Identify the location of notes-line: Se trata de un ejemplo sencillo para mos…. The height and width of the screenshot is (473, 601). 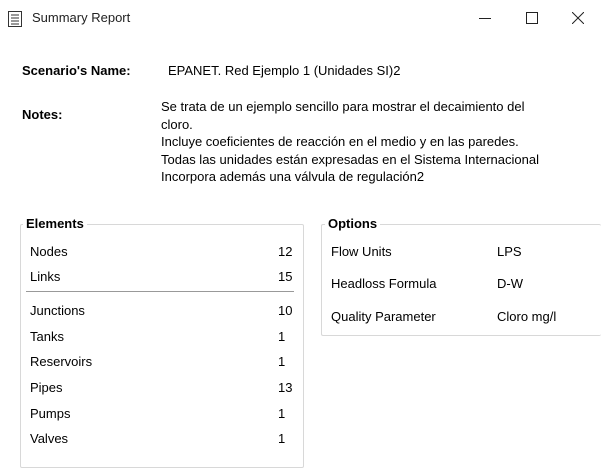
(343, 106).